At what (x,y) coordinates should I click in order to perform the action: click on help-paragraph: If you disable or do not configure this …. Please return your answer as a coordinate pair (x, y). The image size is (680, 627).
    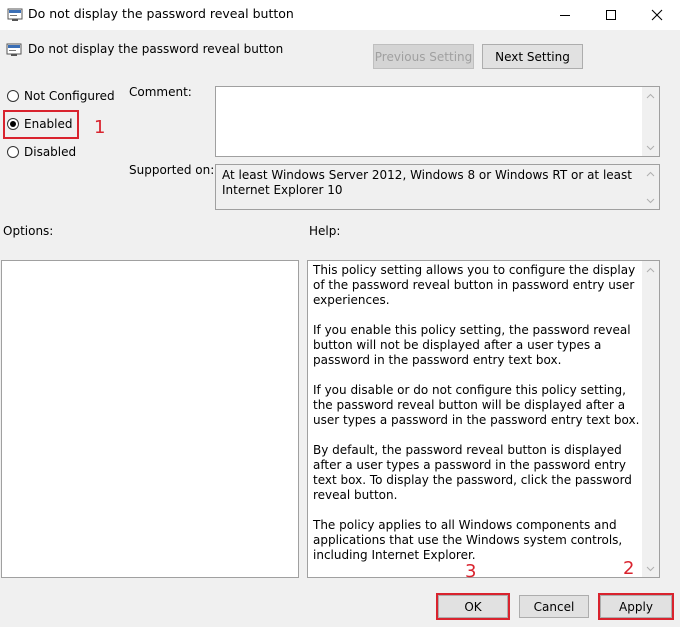
    Looking at the image, I should click on (476, 405).